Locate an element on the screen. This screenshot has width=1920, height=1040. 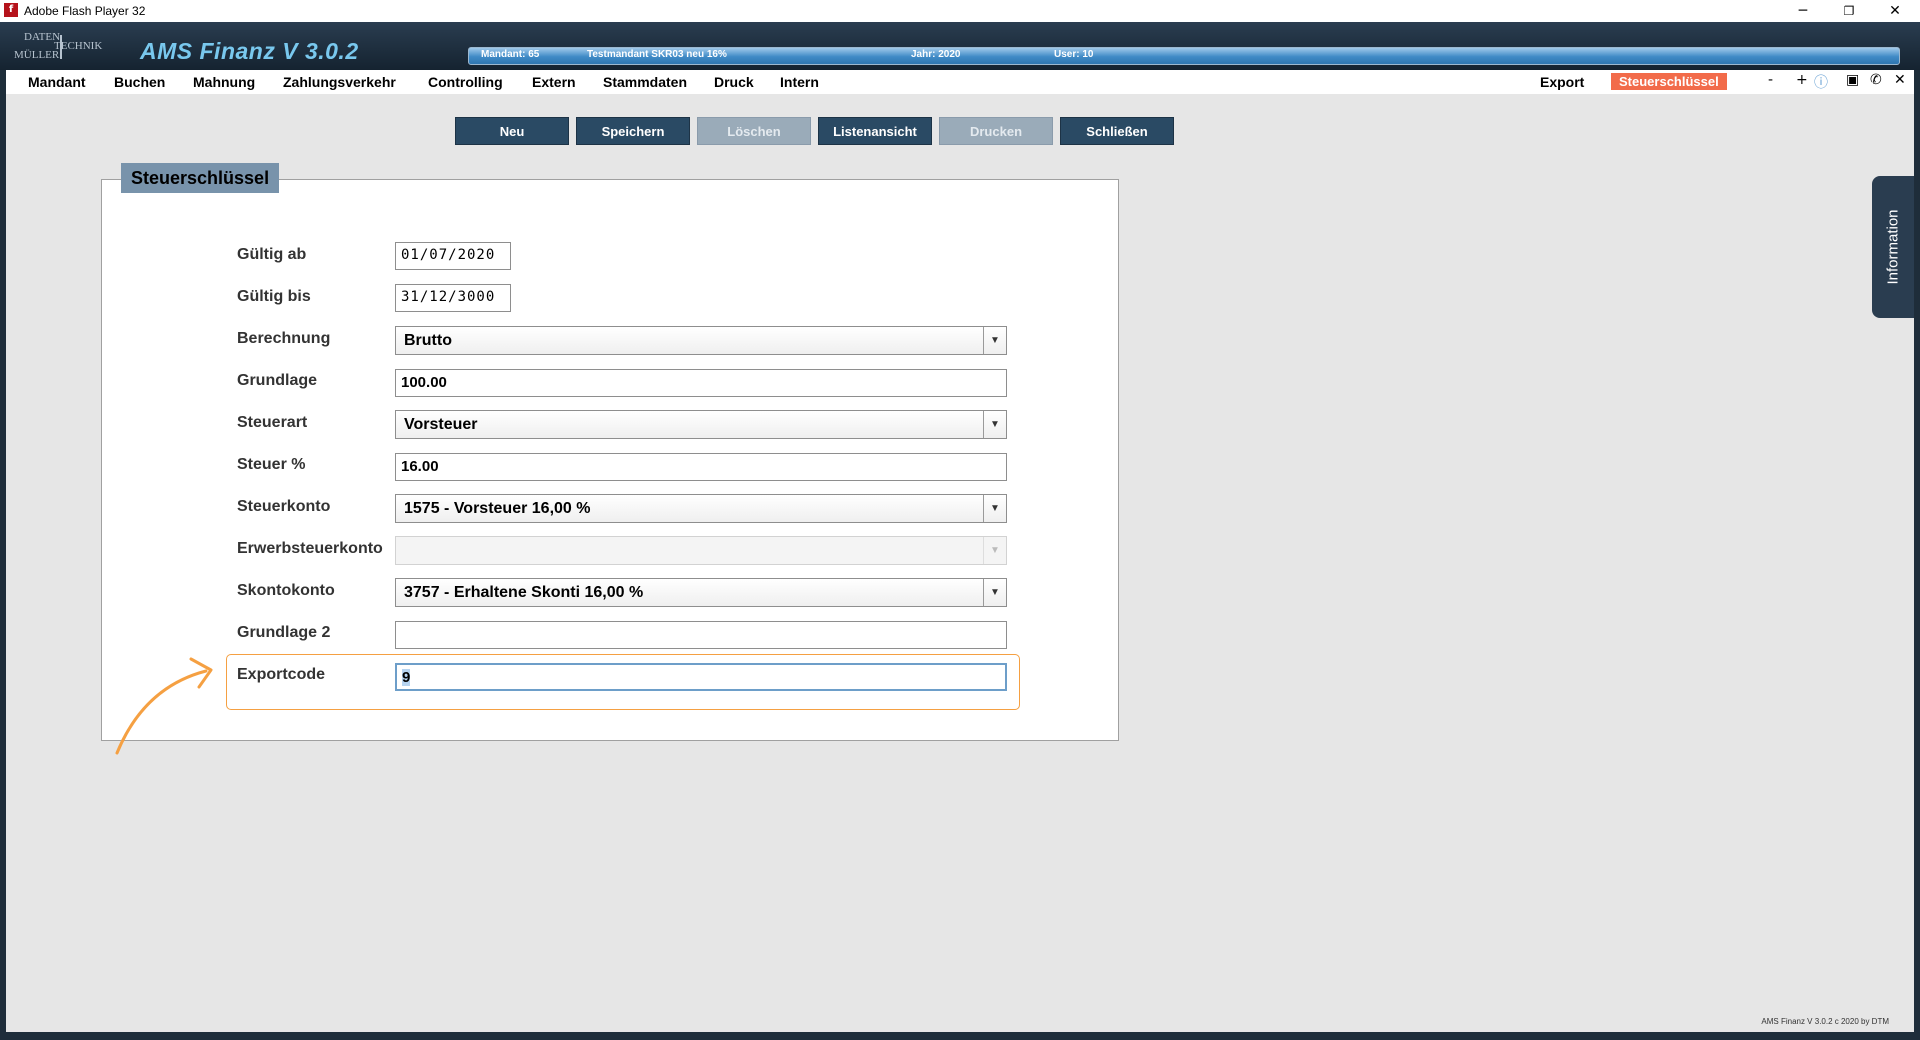
grundlage2-field is located at coordinates (701, 635).